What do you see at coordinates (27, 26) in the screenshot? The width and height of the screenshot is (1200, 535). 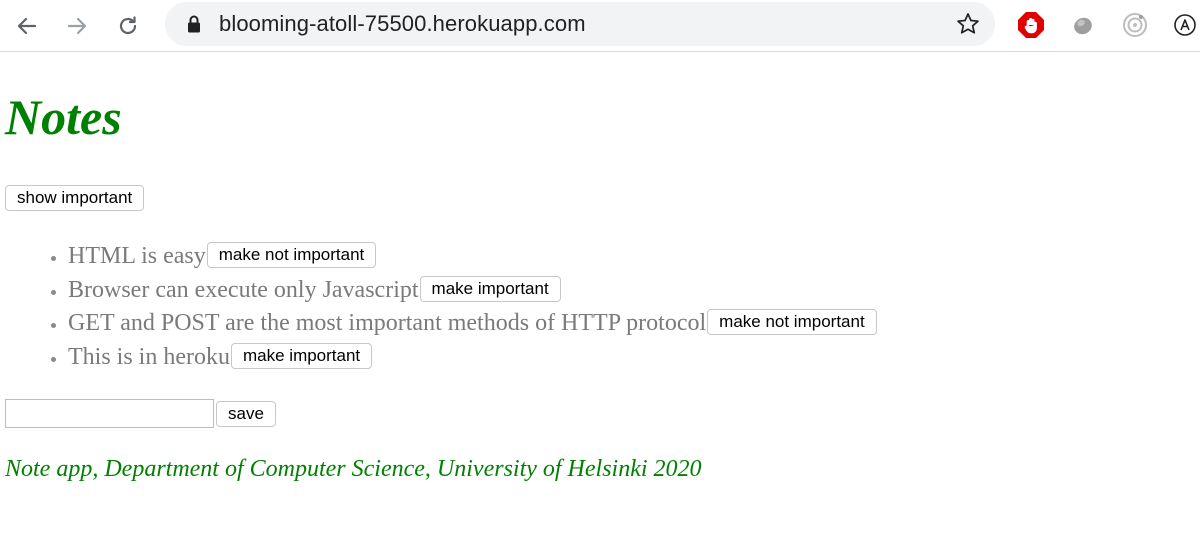 I see `back-arrow-icon` at bounding box center [27, 26].